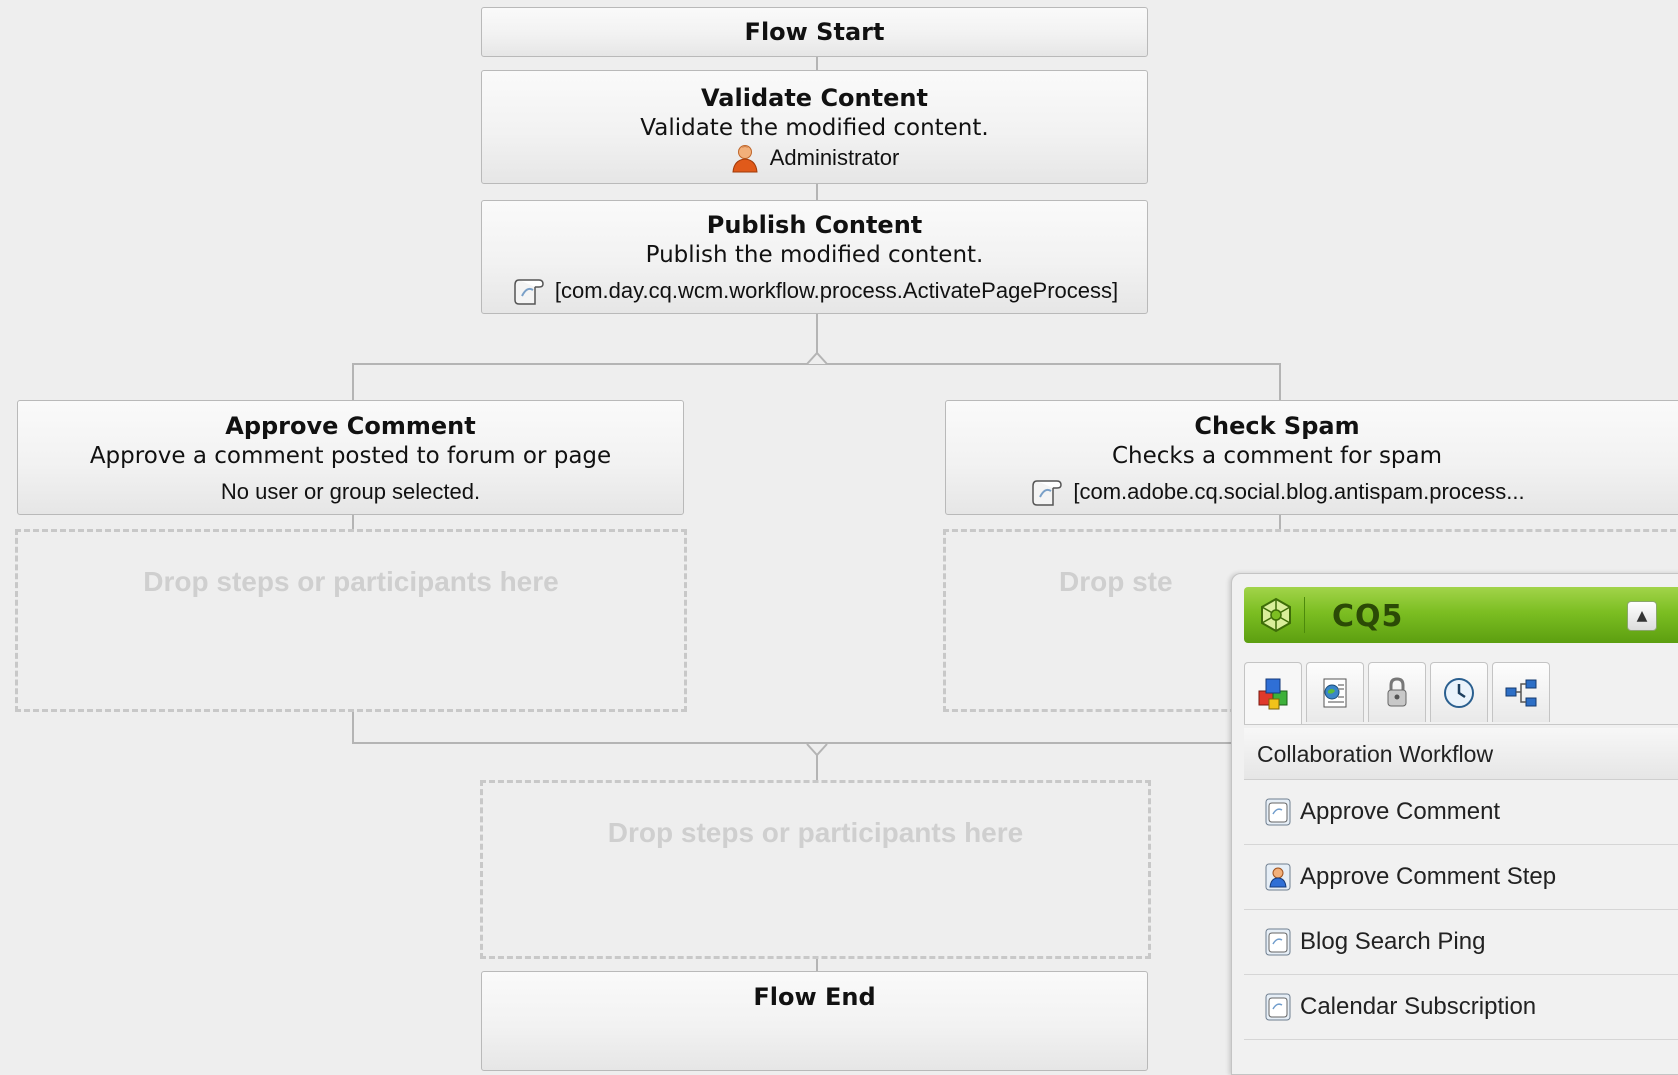  I want to click on tab-page, so click(1335, 692).